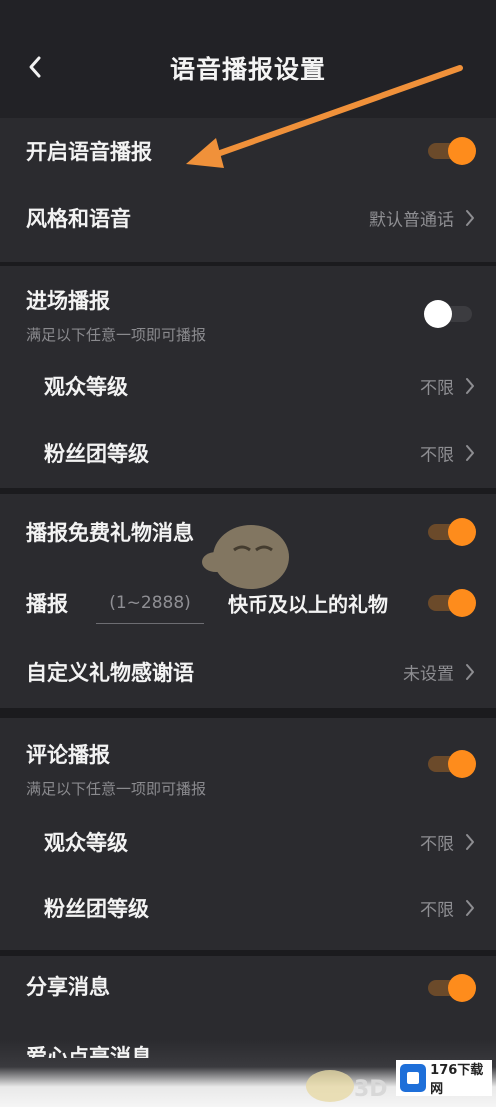 This screenshot has height=1107, width=496. What do you see at coordinates (371, 1089) in the screenshot?
I see `svg-text: 3D` at bounding box center [371, 1089].